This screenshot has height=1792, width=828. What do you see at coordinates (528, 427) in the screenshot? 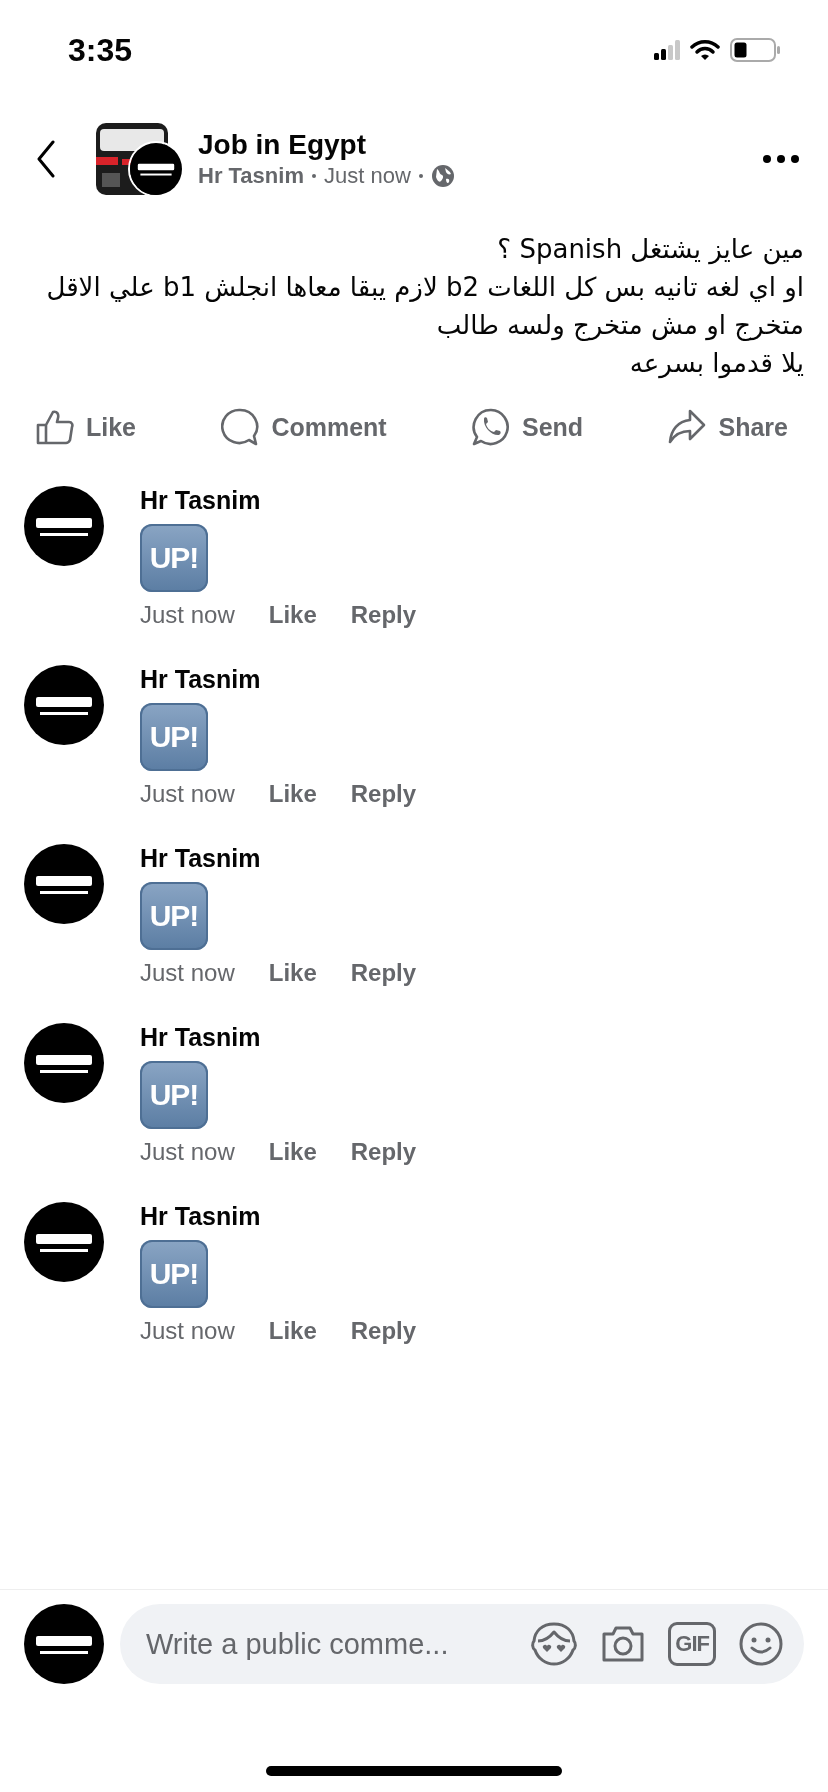
I see `send-button: Send` at bounding box center [528, 427].